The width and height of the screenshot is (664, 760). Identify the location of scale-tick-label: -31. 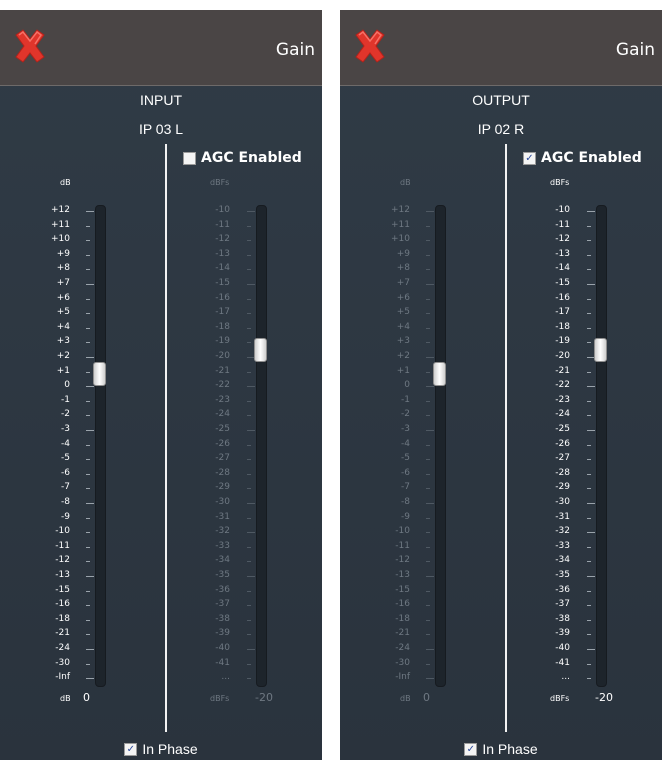
(562, 516).